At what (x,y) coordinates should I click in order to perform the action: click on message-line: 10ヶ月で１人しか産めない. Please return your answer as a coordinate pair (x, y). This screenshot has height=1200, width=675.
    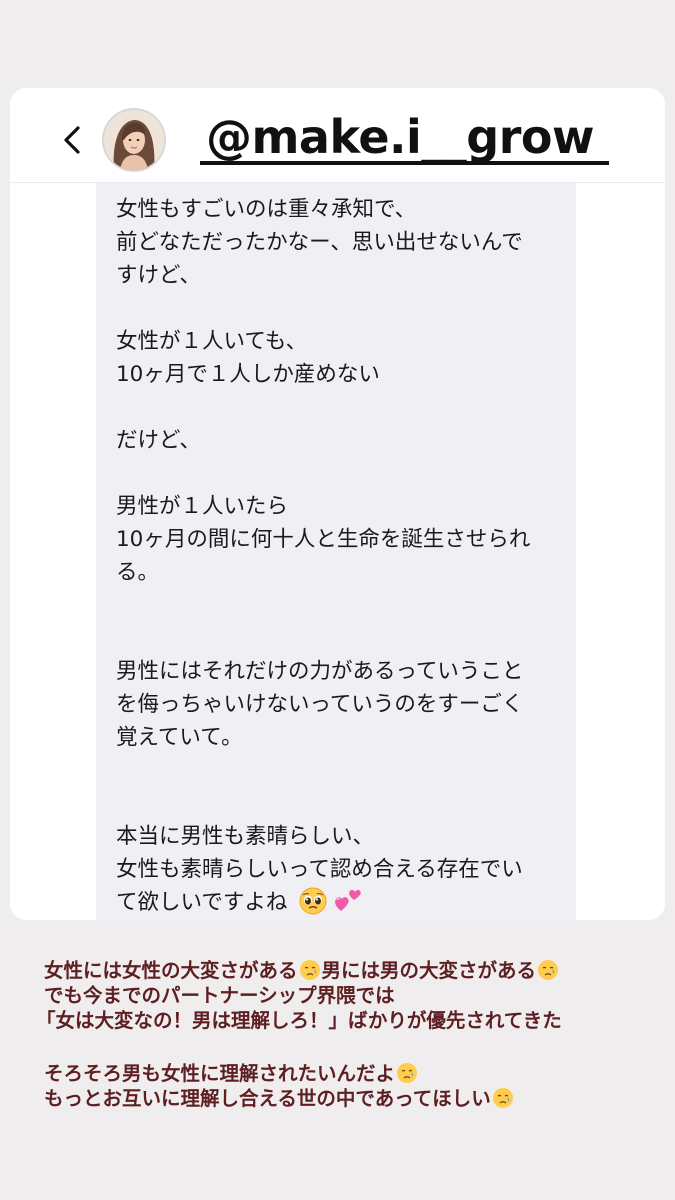
    Looking at the image, I should click on (248, 374).